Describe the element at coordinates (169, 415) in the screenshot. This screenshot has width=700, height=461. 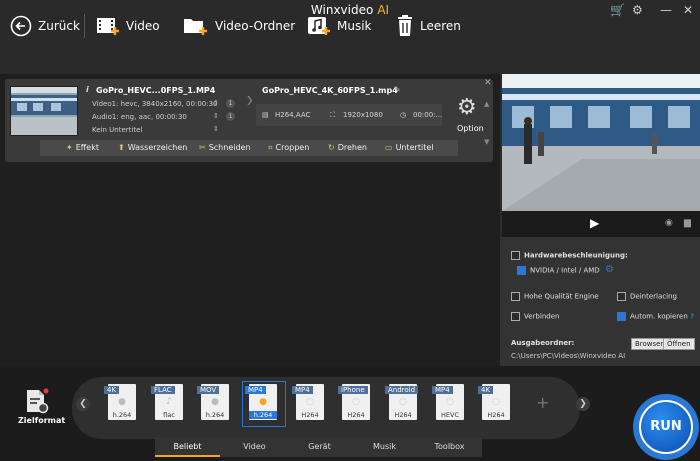
I see `format-label: flac` at that location.